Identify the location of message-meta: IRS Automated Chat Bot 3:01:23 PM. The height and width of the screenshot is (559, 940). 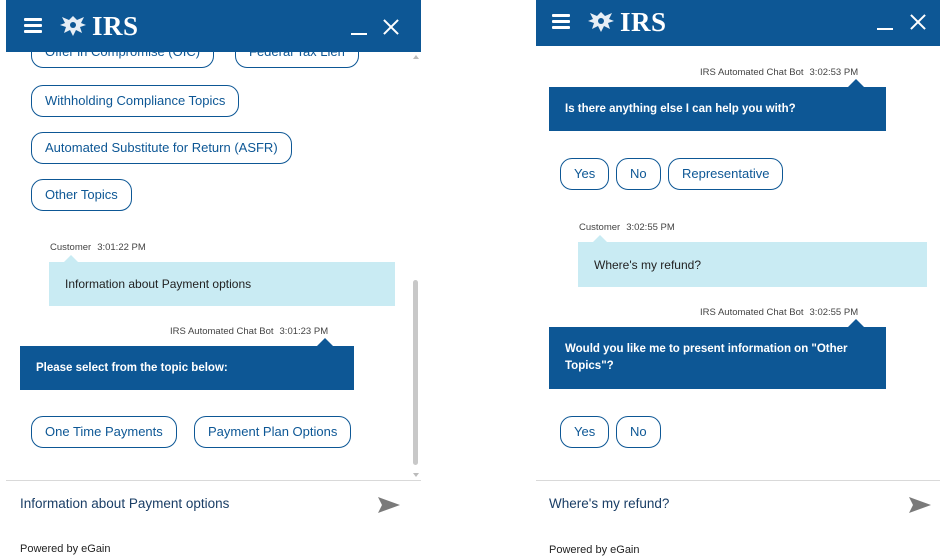
(249, 331).